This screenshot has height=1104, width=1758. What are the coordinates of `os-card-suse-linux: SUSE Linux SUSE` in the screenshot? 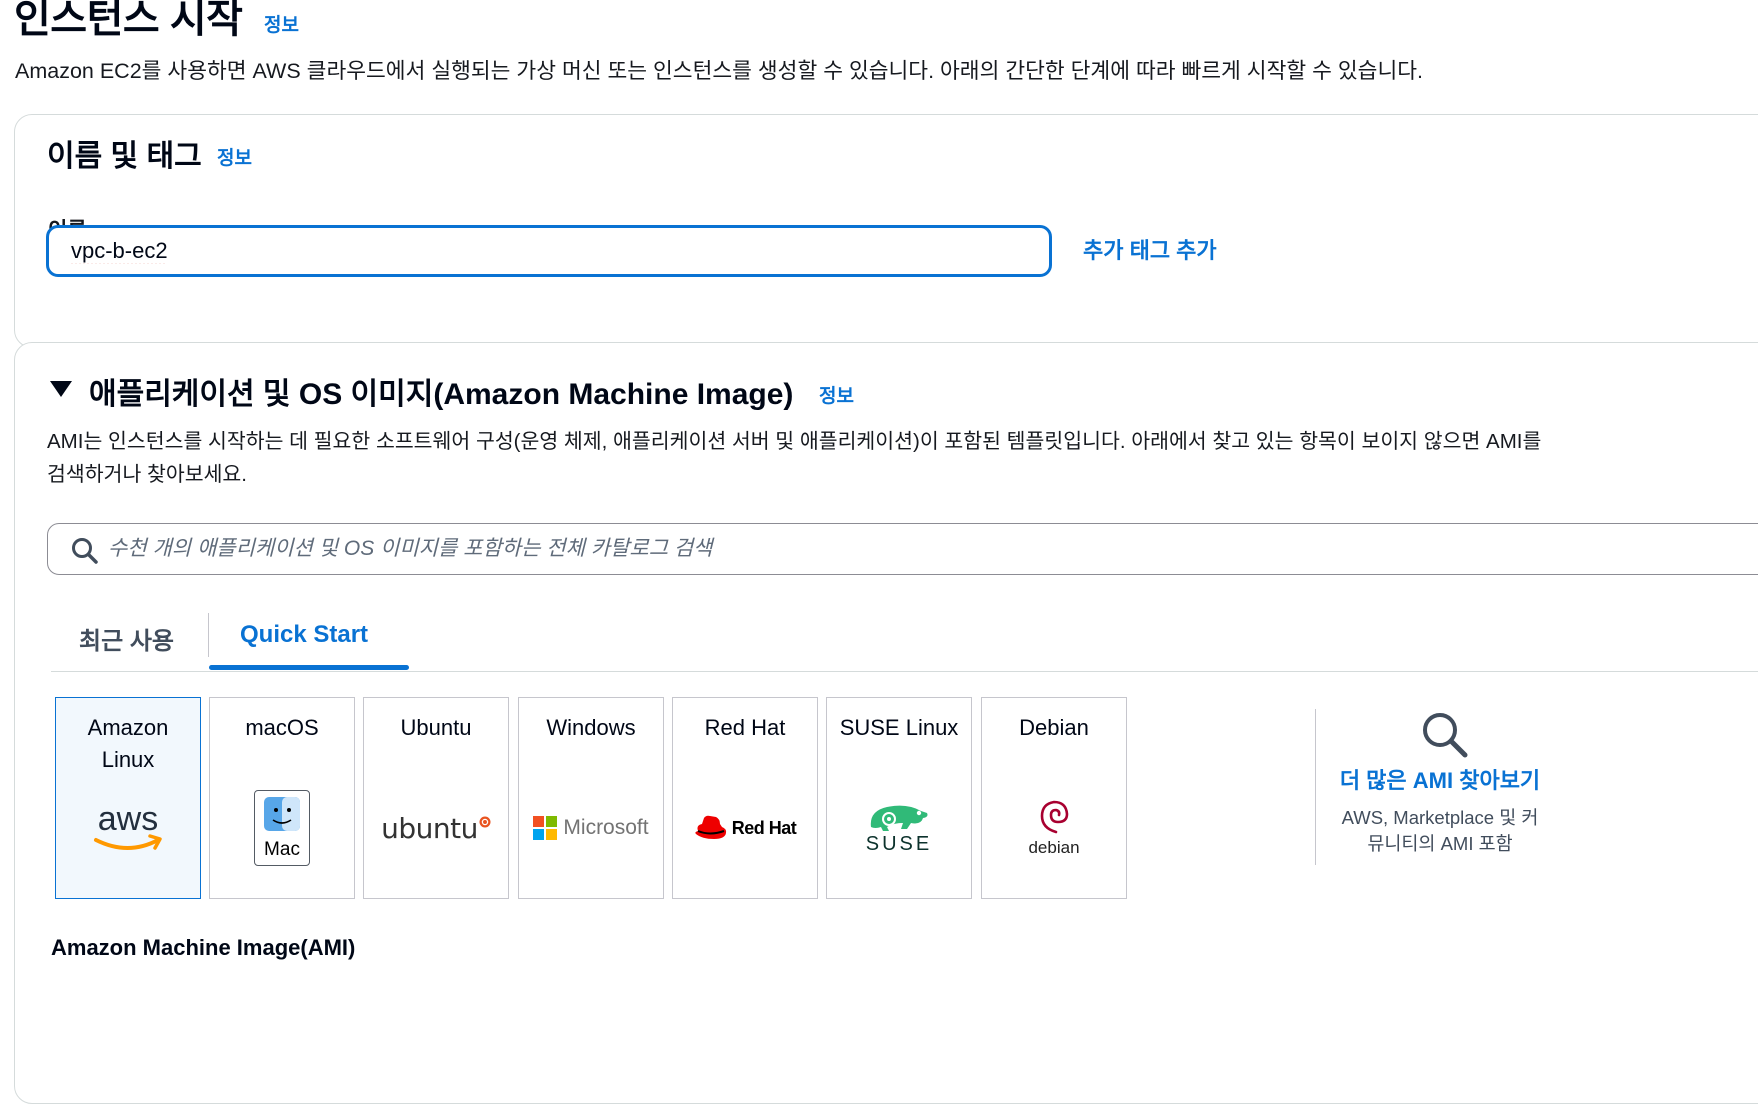 It's located at (899, 798).